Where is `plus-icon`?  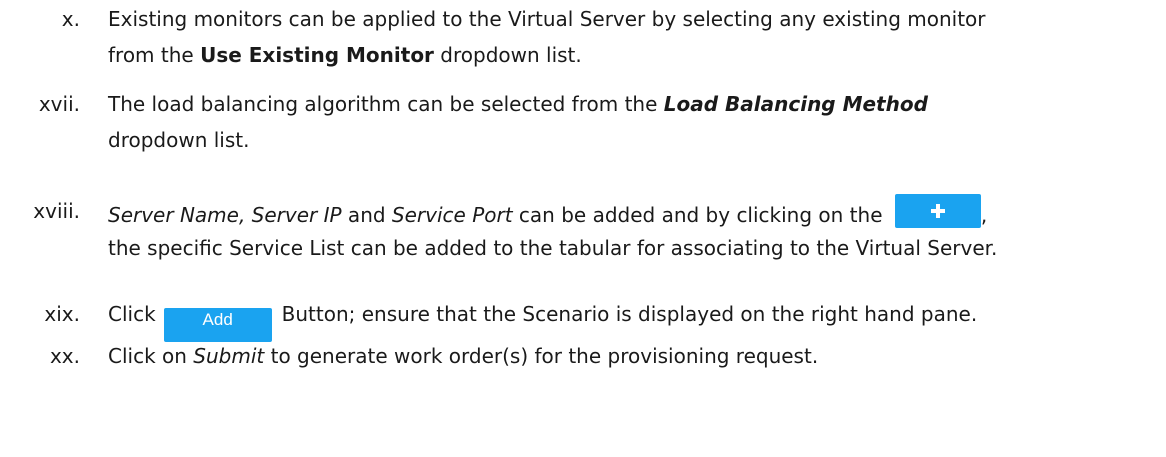 plus-icon is located at coordinates (937, 211).